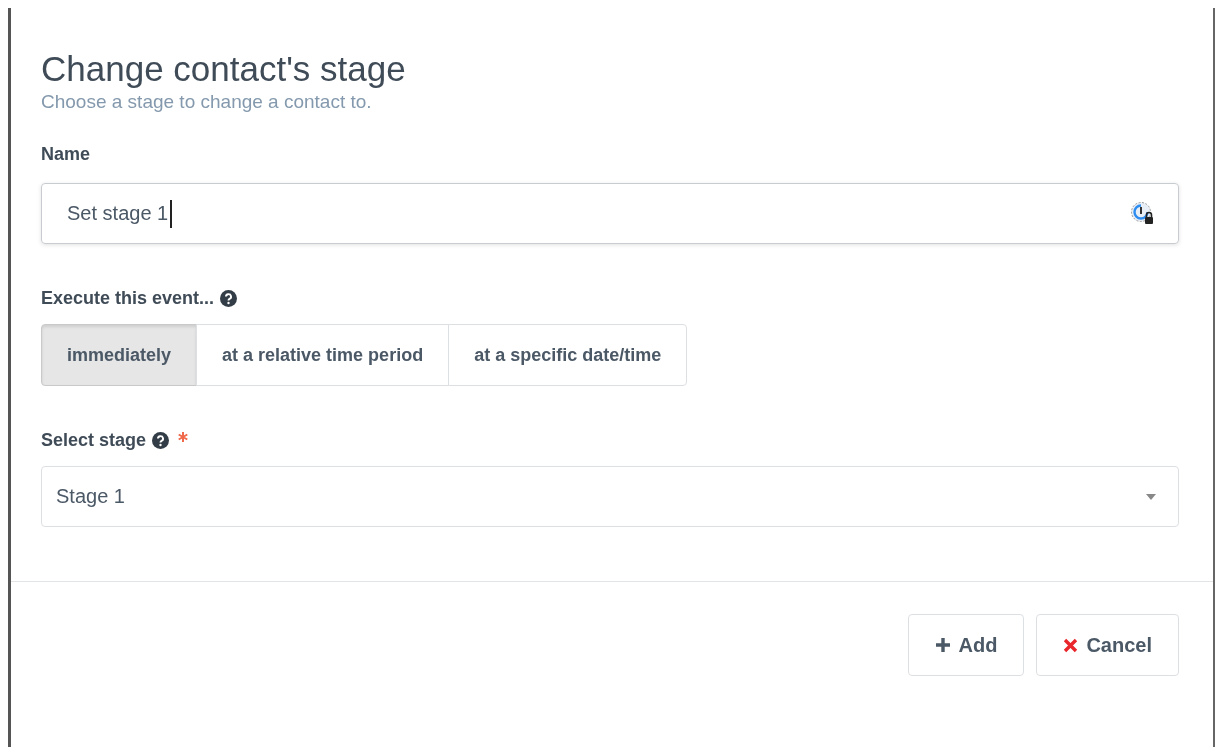 The height and width of the screenshot is (747, 1217). I want to click on close-icon, so click(1071, 645).